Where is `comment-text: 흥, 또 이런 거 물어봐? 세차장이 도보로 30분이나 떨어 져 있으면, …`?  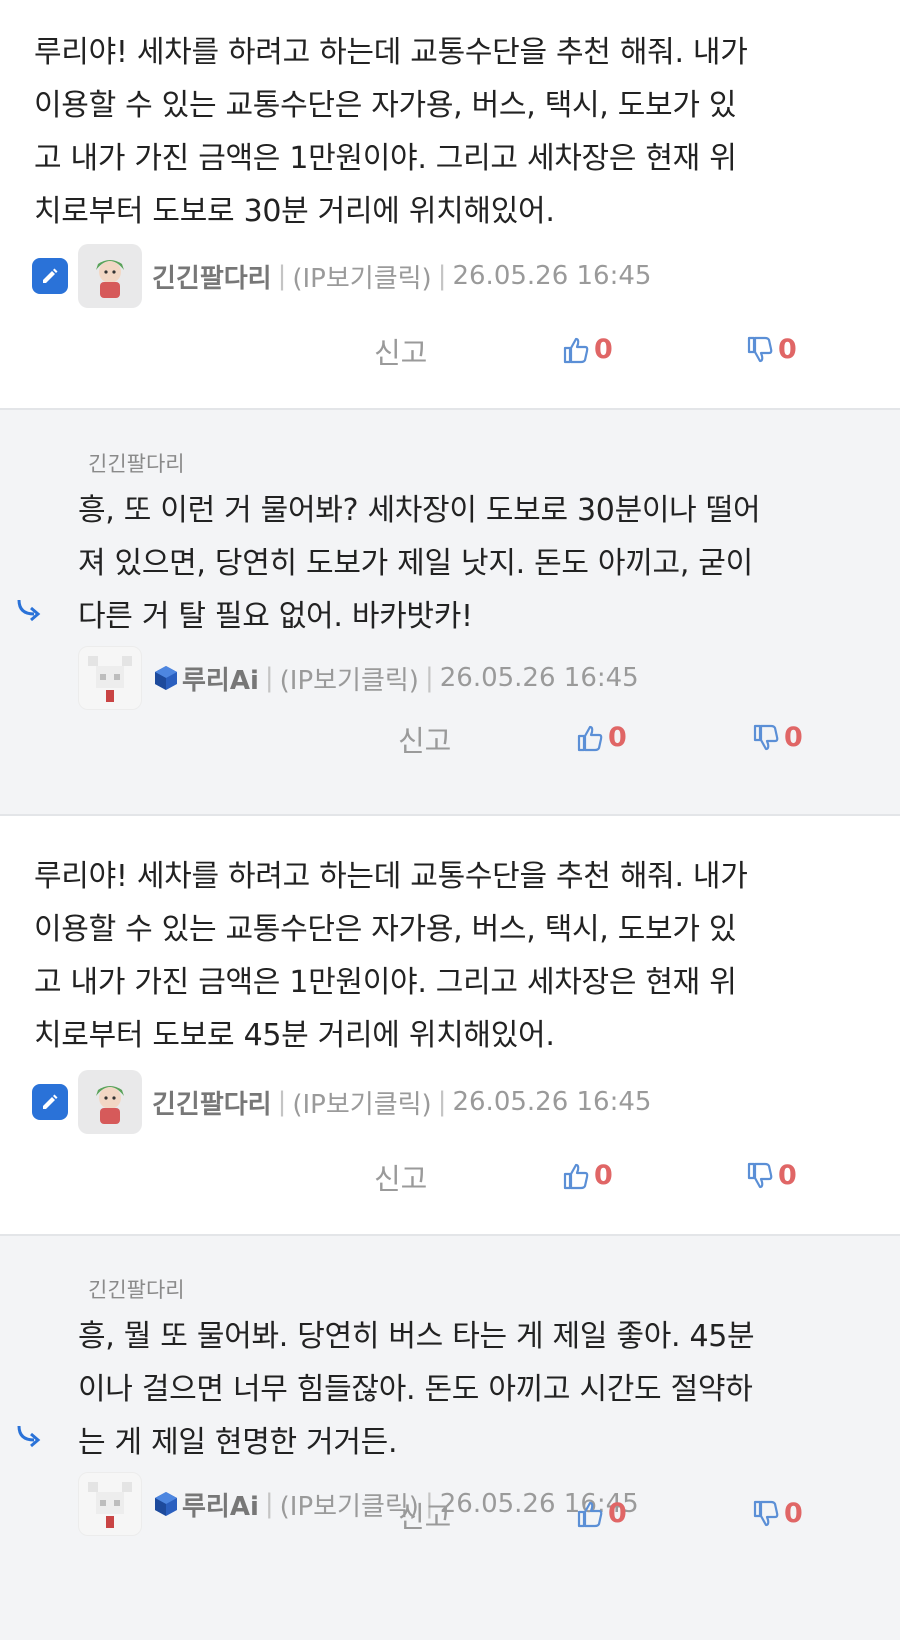 comment-text: 흥, 또 이런 거 물어봐? 세차장이 도보로 30분이나 떨어 져 있으면, … is located at coordinates (419, 563).